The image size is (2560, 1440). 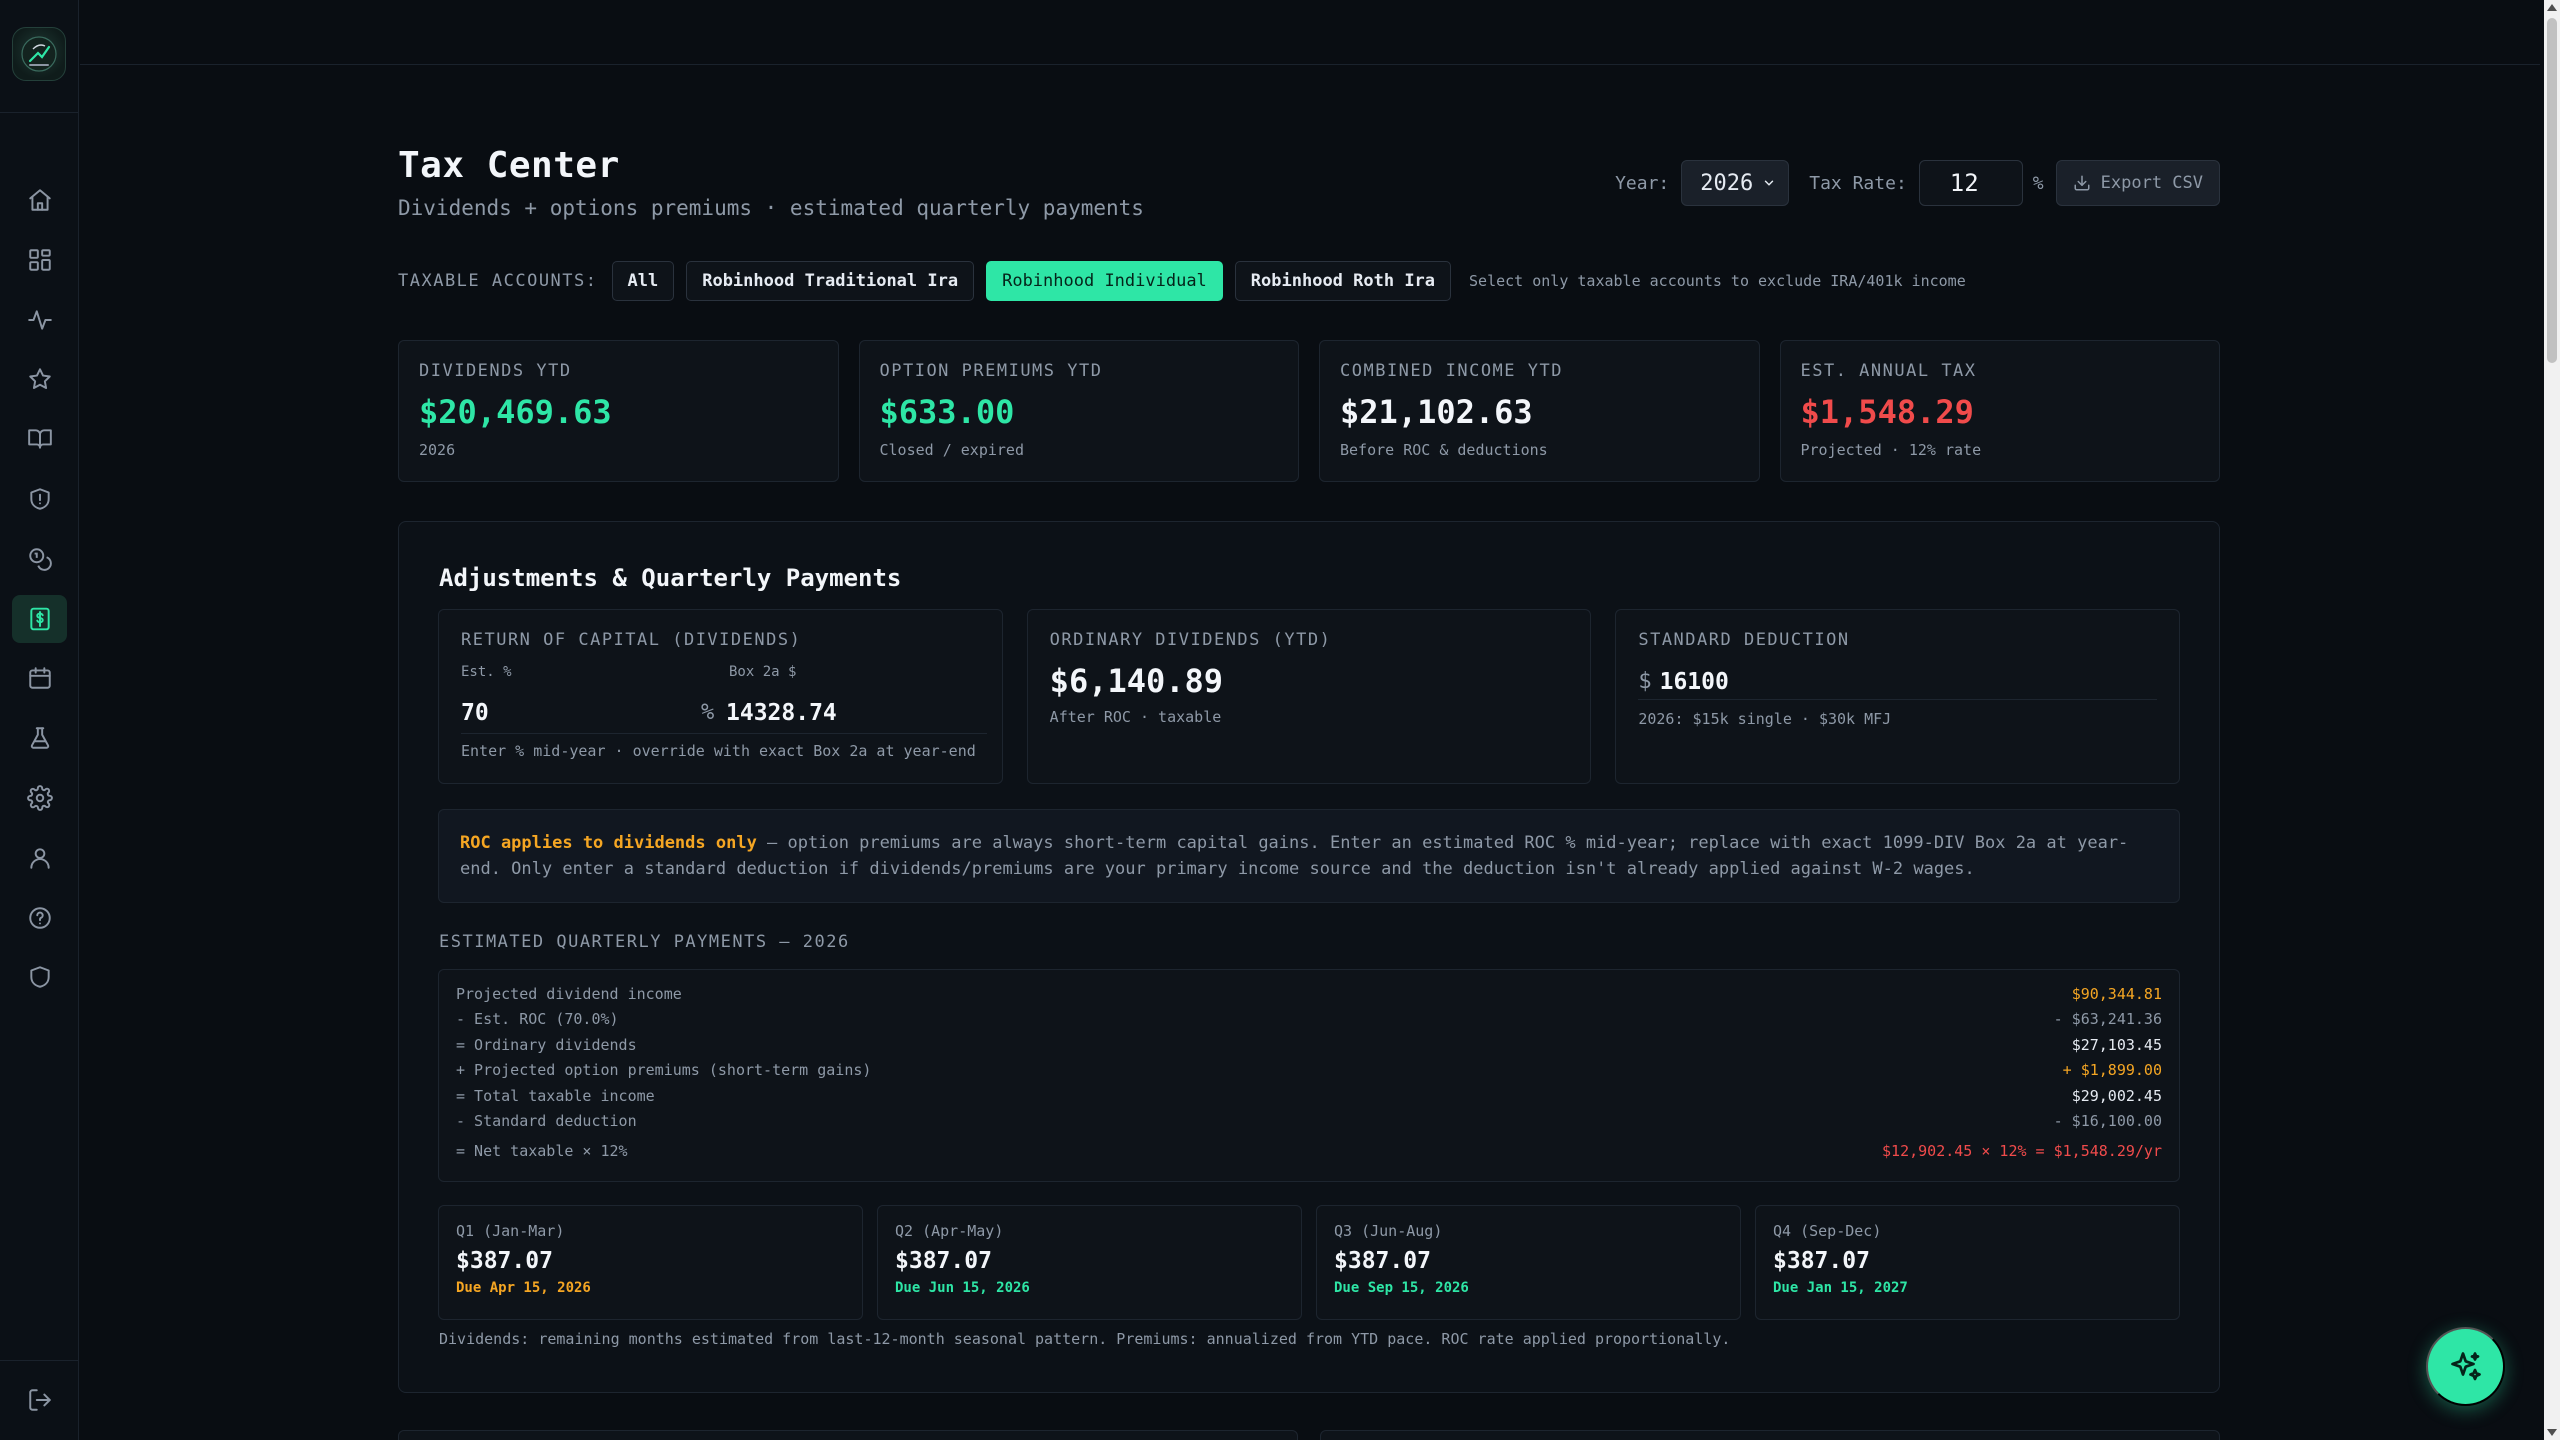 What do you see at coordinates (1967, 1262) in the screenshot?
I see `quarter-card-q4: Q4 (Sep-Dec) $387.07 Due Jan 15, 2027` at bounding box center [1967, 1262].